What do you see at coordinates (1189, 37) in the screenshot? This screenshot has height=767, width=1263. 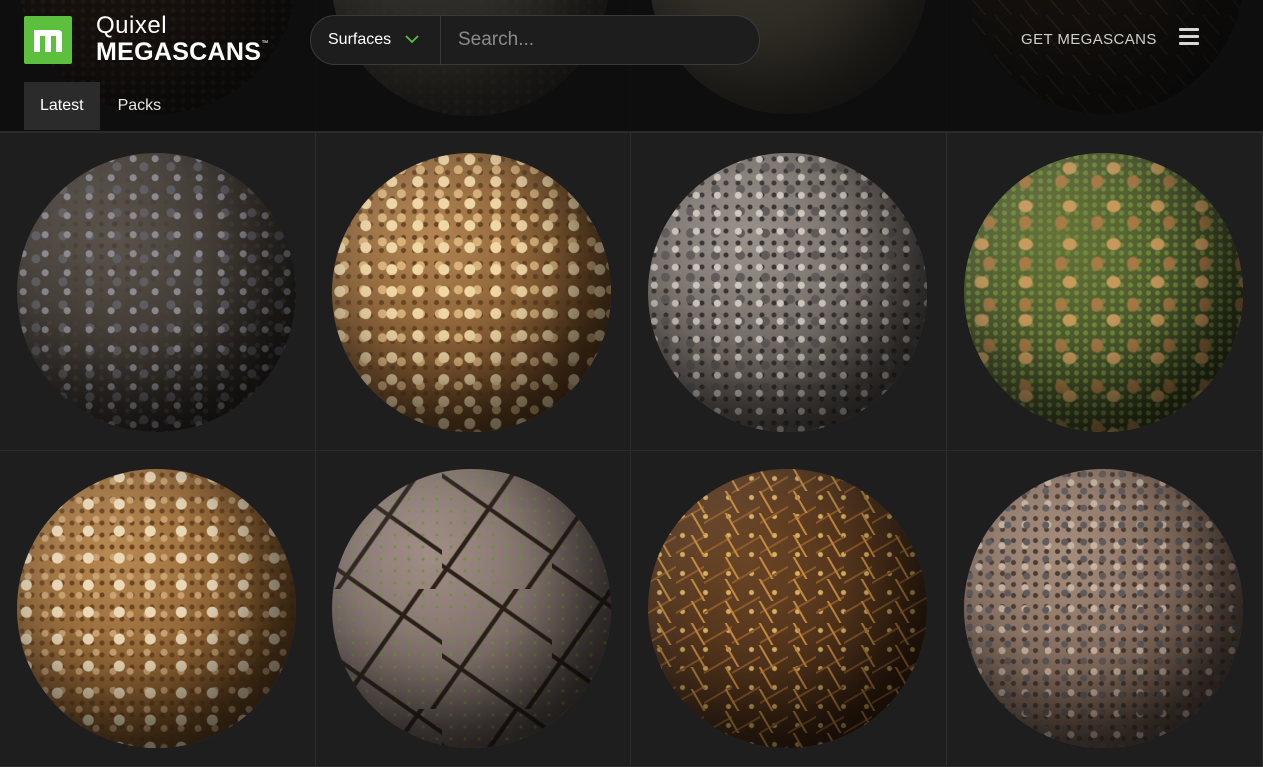 I see `hamburger-icon` at bounding box center [1189, 37].